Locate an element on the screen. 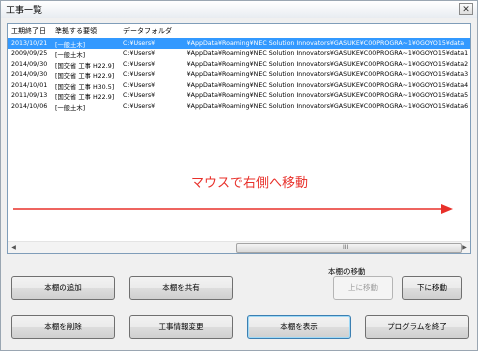  annotation-arrow-icon is located at coordinates (233, 209).